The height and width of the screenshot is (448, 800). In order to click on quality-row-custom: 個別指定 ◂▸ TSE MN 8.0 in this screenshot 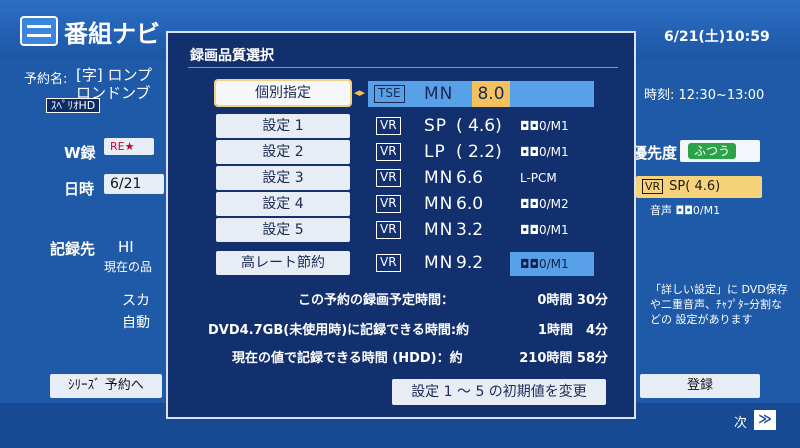, I will do `click(403, 93)`.